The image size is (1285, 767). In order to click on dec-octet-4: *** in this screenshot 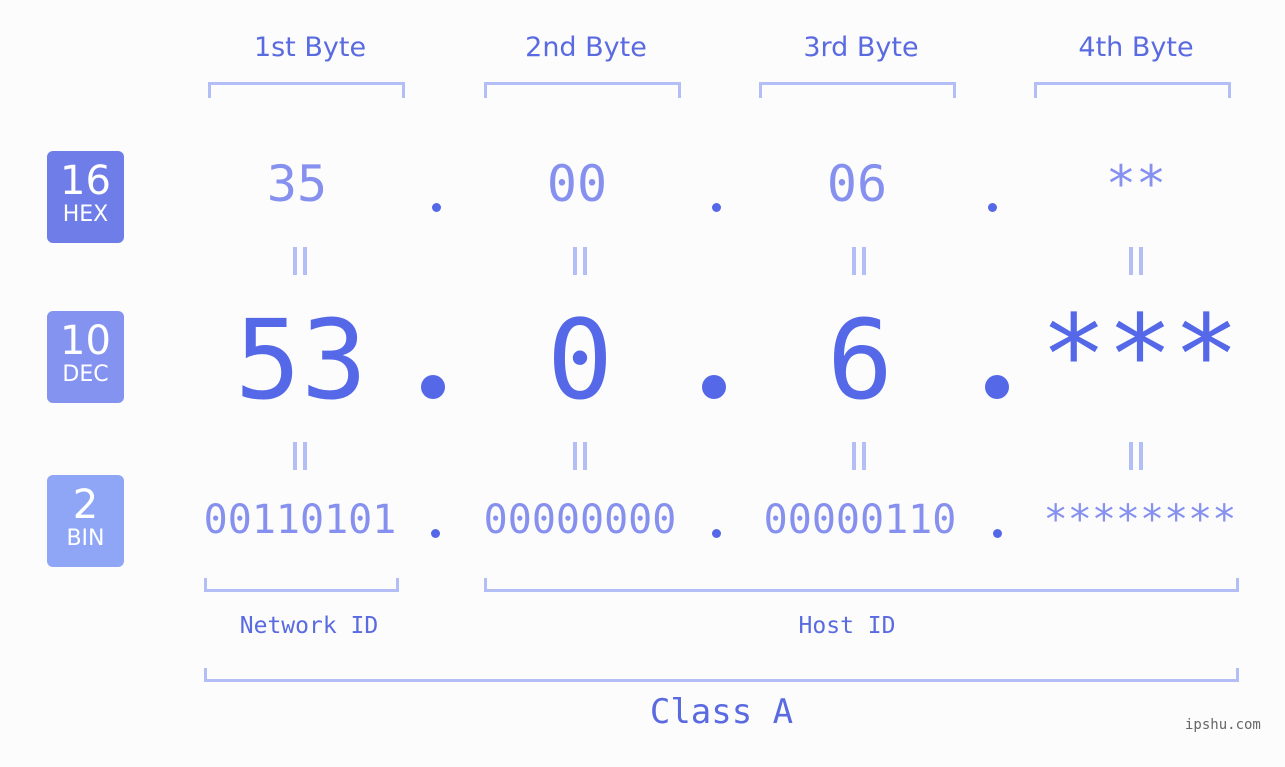, I will do `click(1140, 355)`.